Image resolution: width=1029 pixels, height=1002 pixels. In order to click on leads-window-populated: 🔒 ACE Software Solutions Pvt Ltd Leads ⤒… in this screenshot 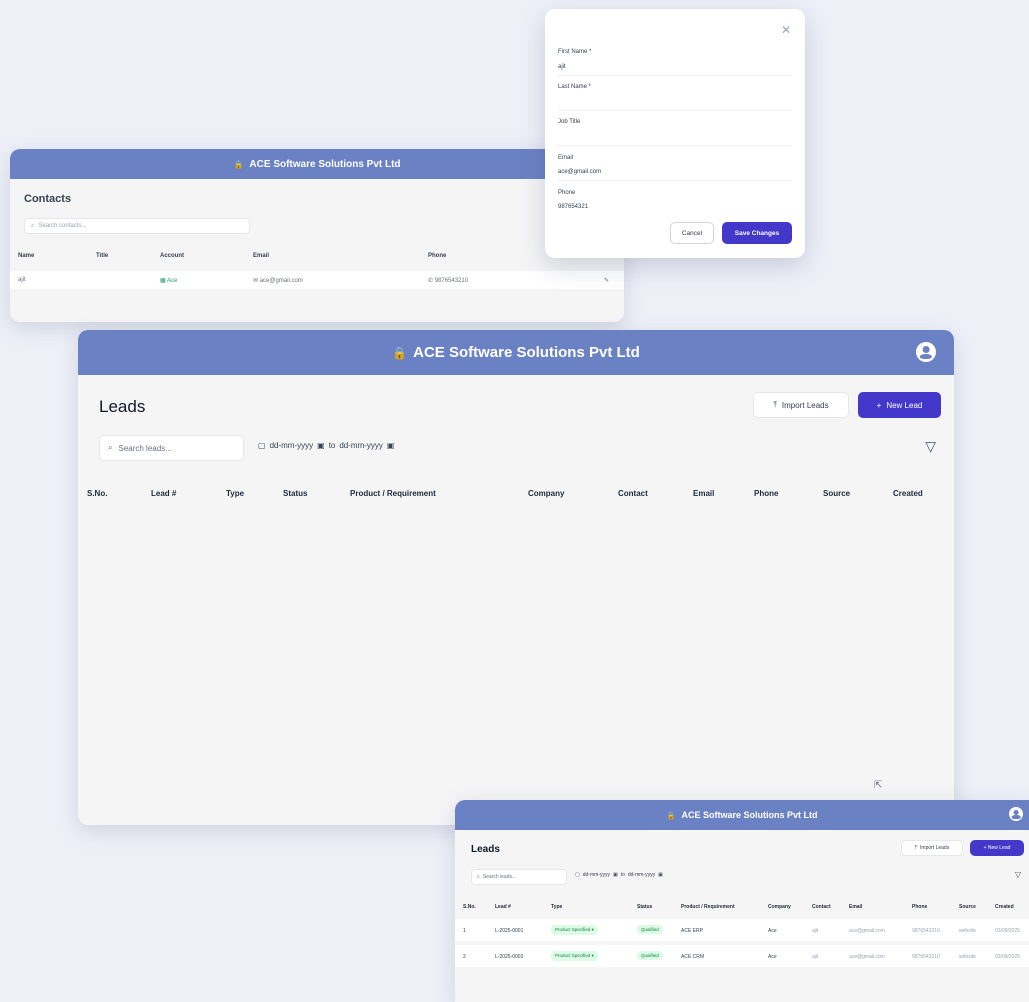, I will do `click(742, 901)`.